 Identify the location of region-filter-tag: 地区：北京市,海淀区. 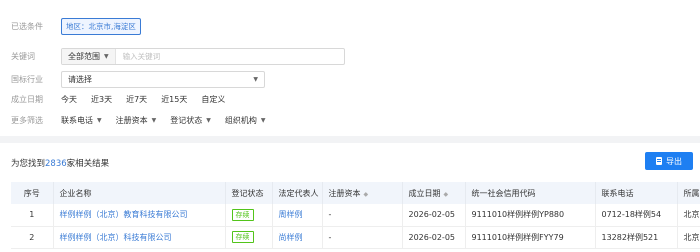
(101, 26).